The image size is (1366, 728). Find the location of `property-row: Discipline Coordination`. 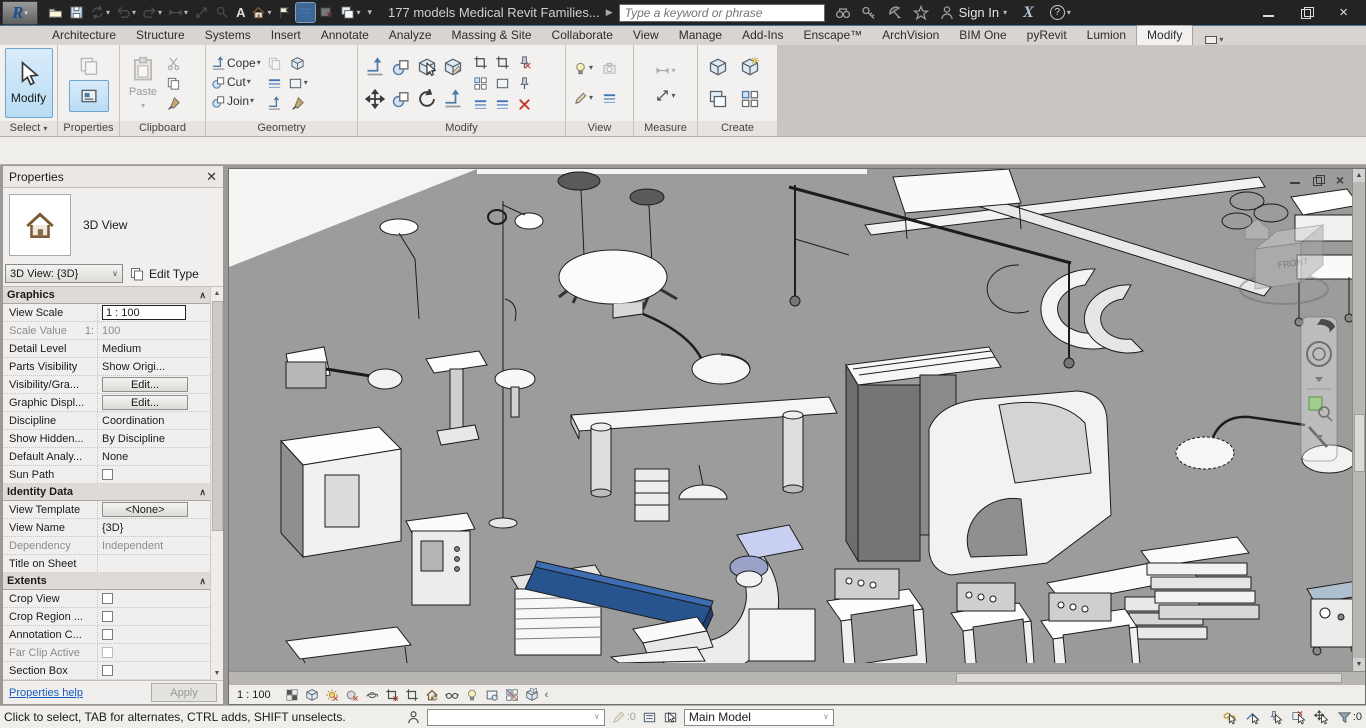

property-row: Discipline Coordination is located at coordinates (106, 421).